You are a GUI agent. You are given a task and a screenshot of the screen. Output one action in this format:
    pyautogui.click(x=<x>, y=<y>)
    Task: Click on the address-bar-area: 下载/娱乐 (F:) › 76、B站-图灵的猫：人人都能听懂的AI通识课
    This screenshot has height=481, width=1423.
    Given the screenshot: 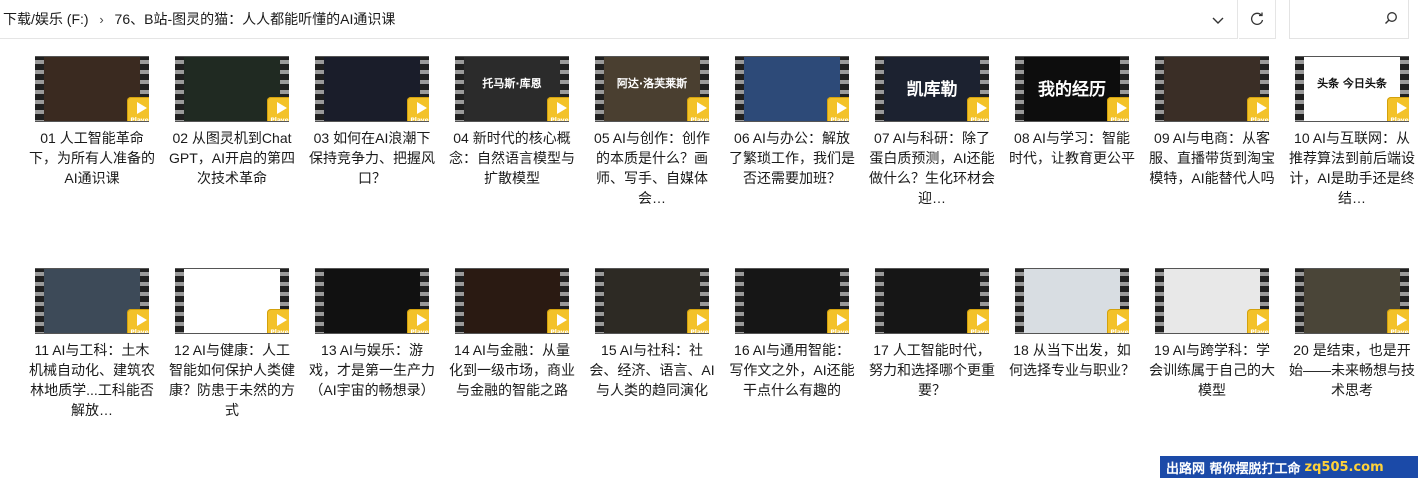 What is the action you would take?
    pyautogui.click(x=711, y=20)
    